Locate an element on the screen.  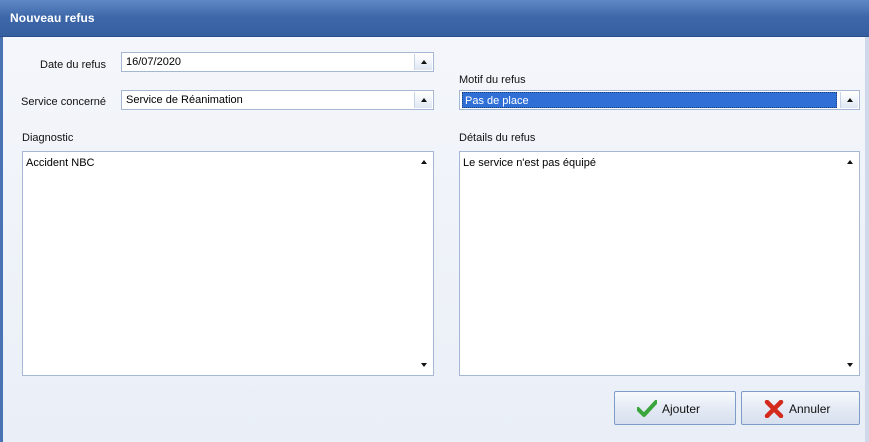
details-label: Détails du refus is located at coordinates (497, 138).